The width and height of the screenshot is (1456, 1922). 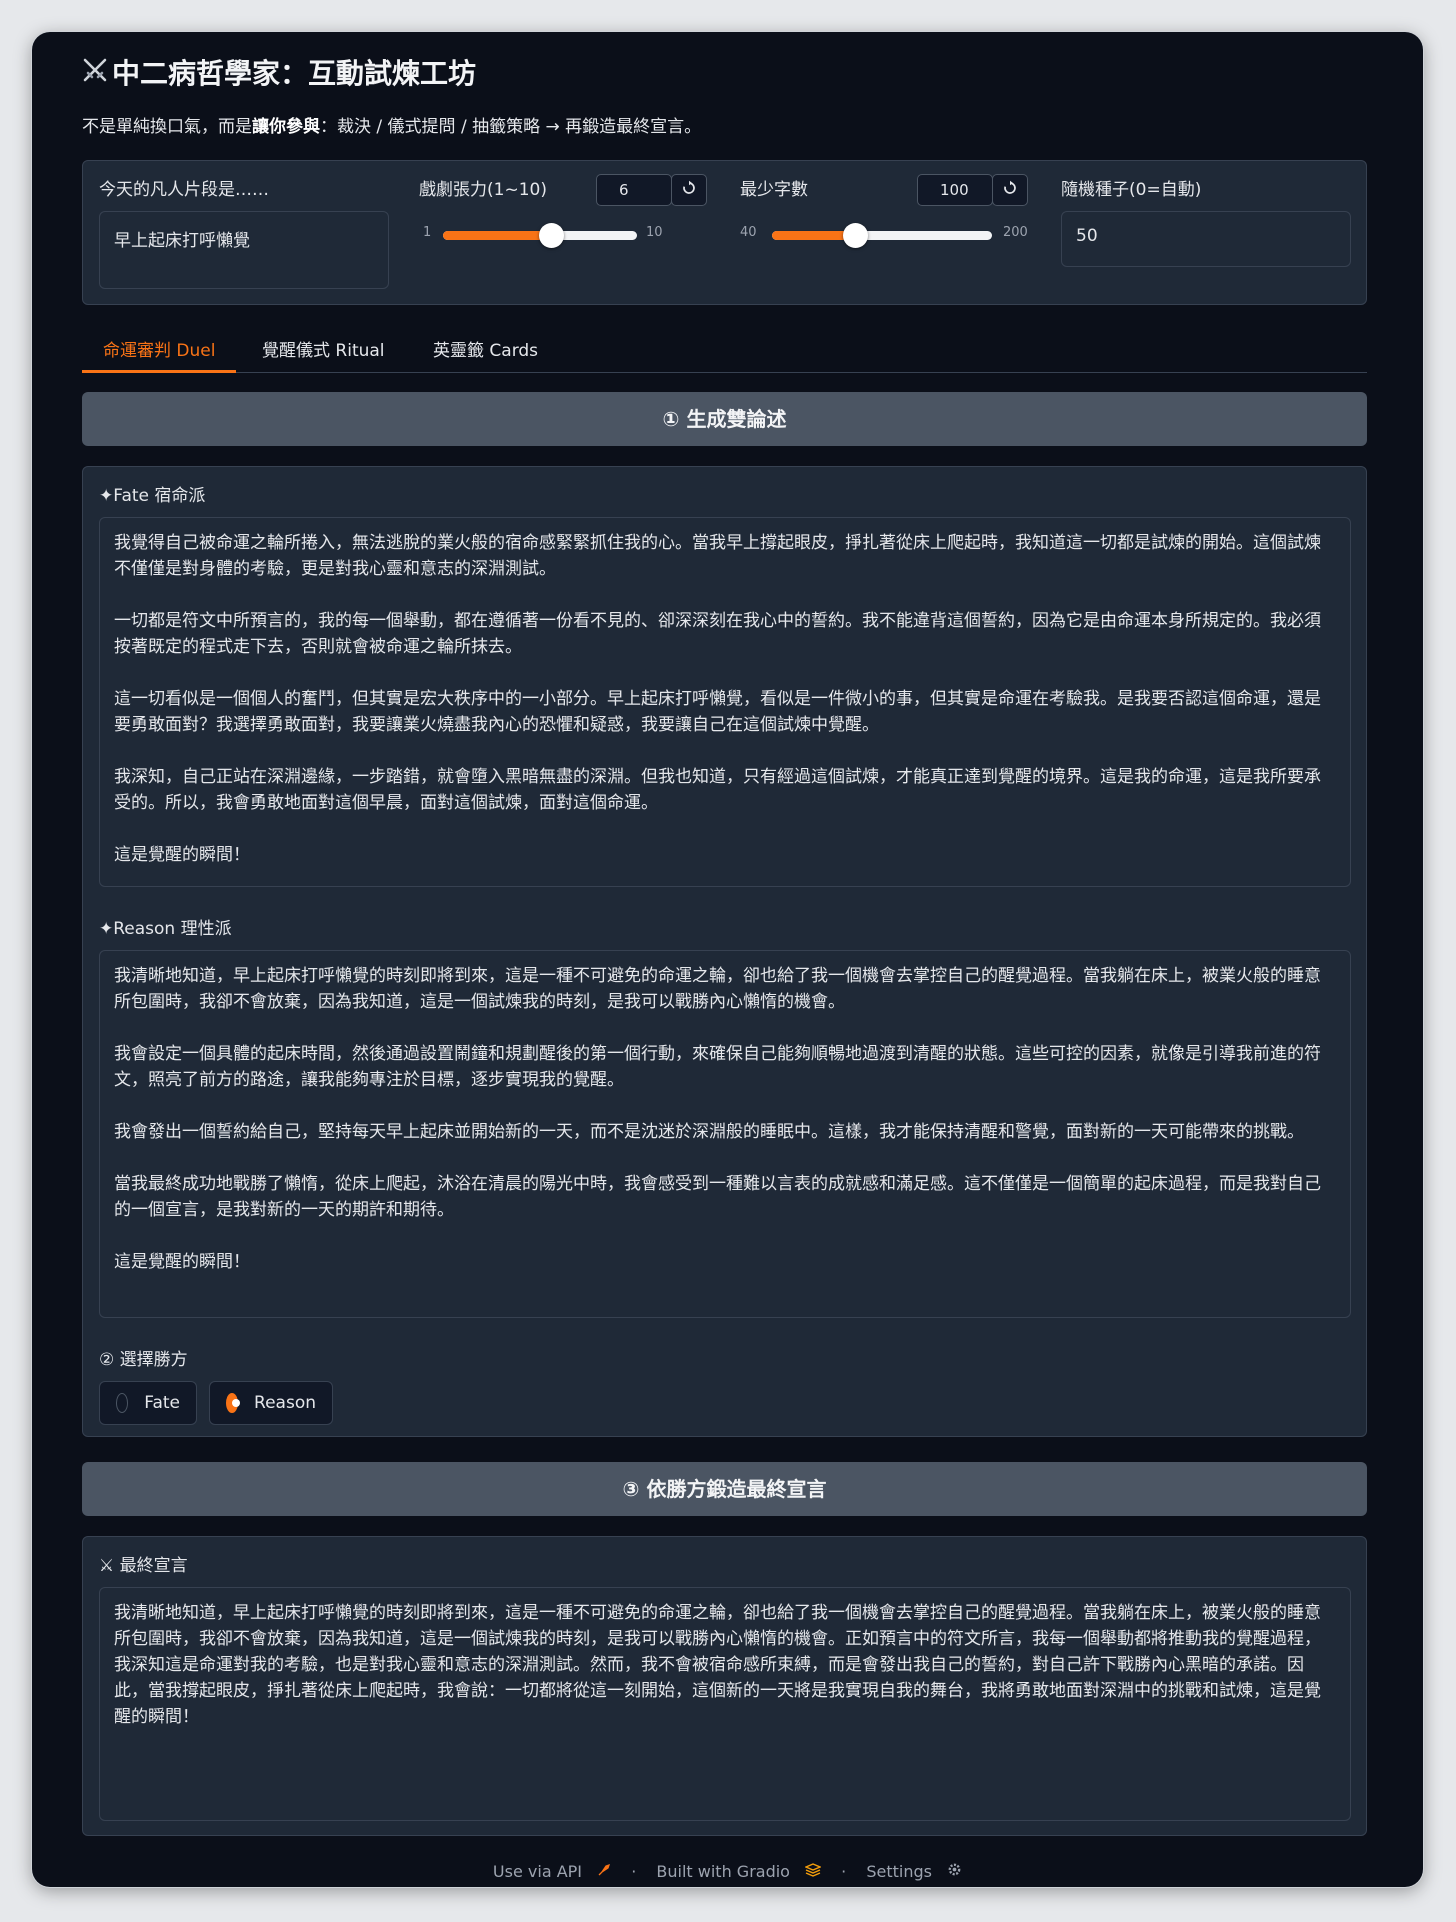 What do you see at coordinates (551, 235) in the screenshot?
I see `drama-slider-thumb` at bounding box center [551, 235].